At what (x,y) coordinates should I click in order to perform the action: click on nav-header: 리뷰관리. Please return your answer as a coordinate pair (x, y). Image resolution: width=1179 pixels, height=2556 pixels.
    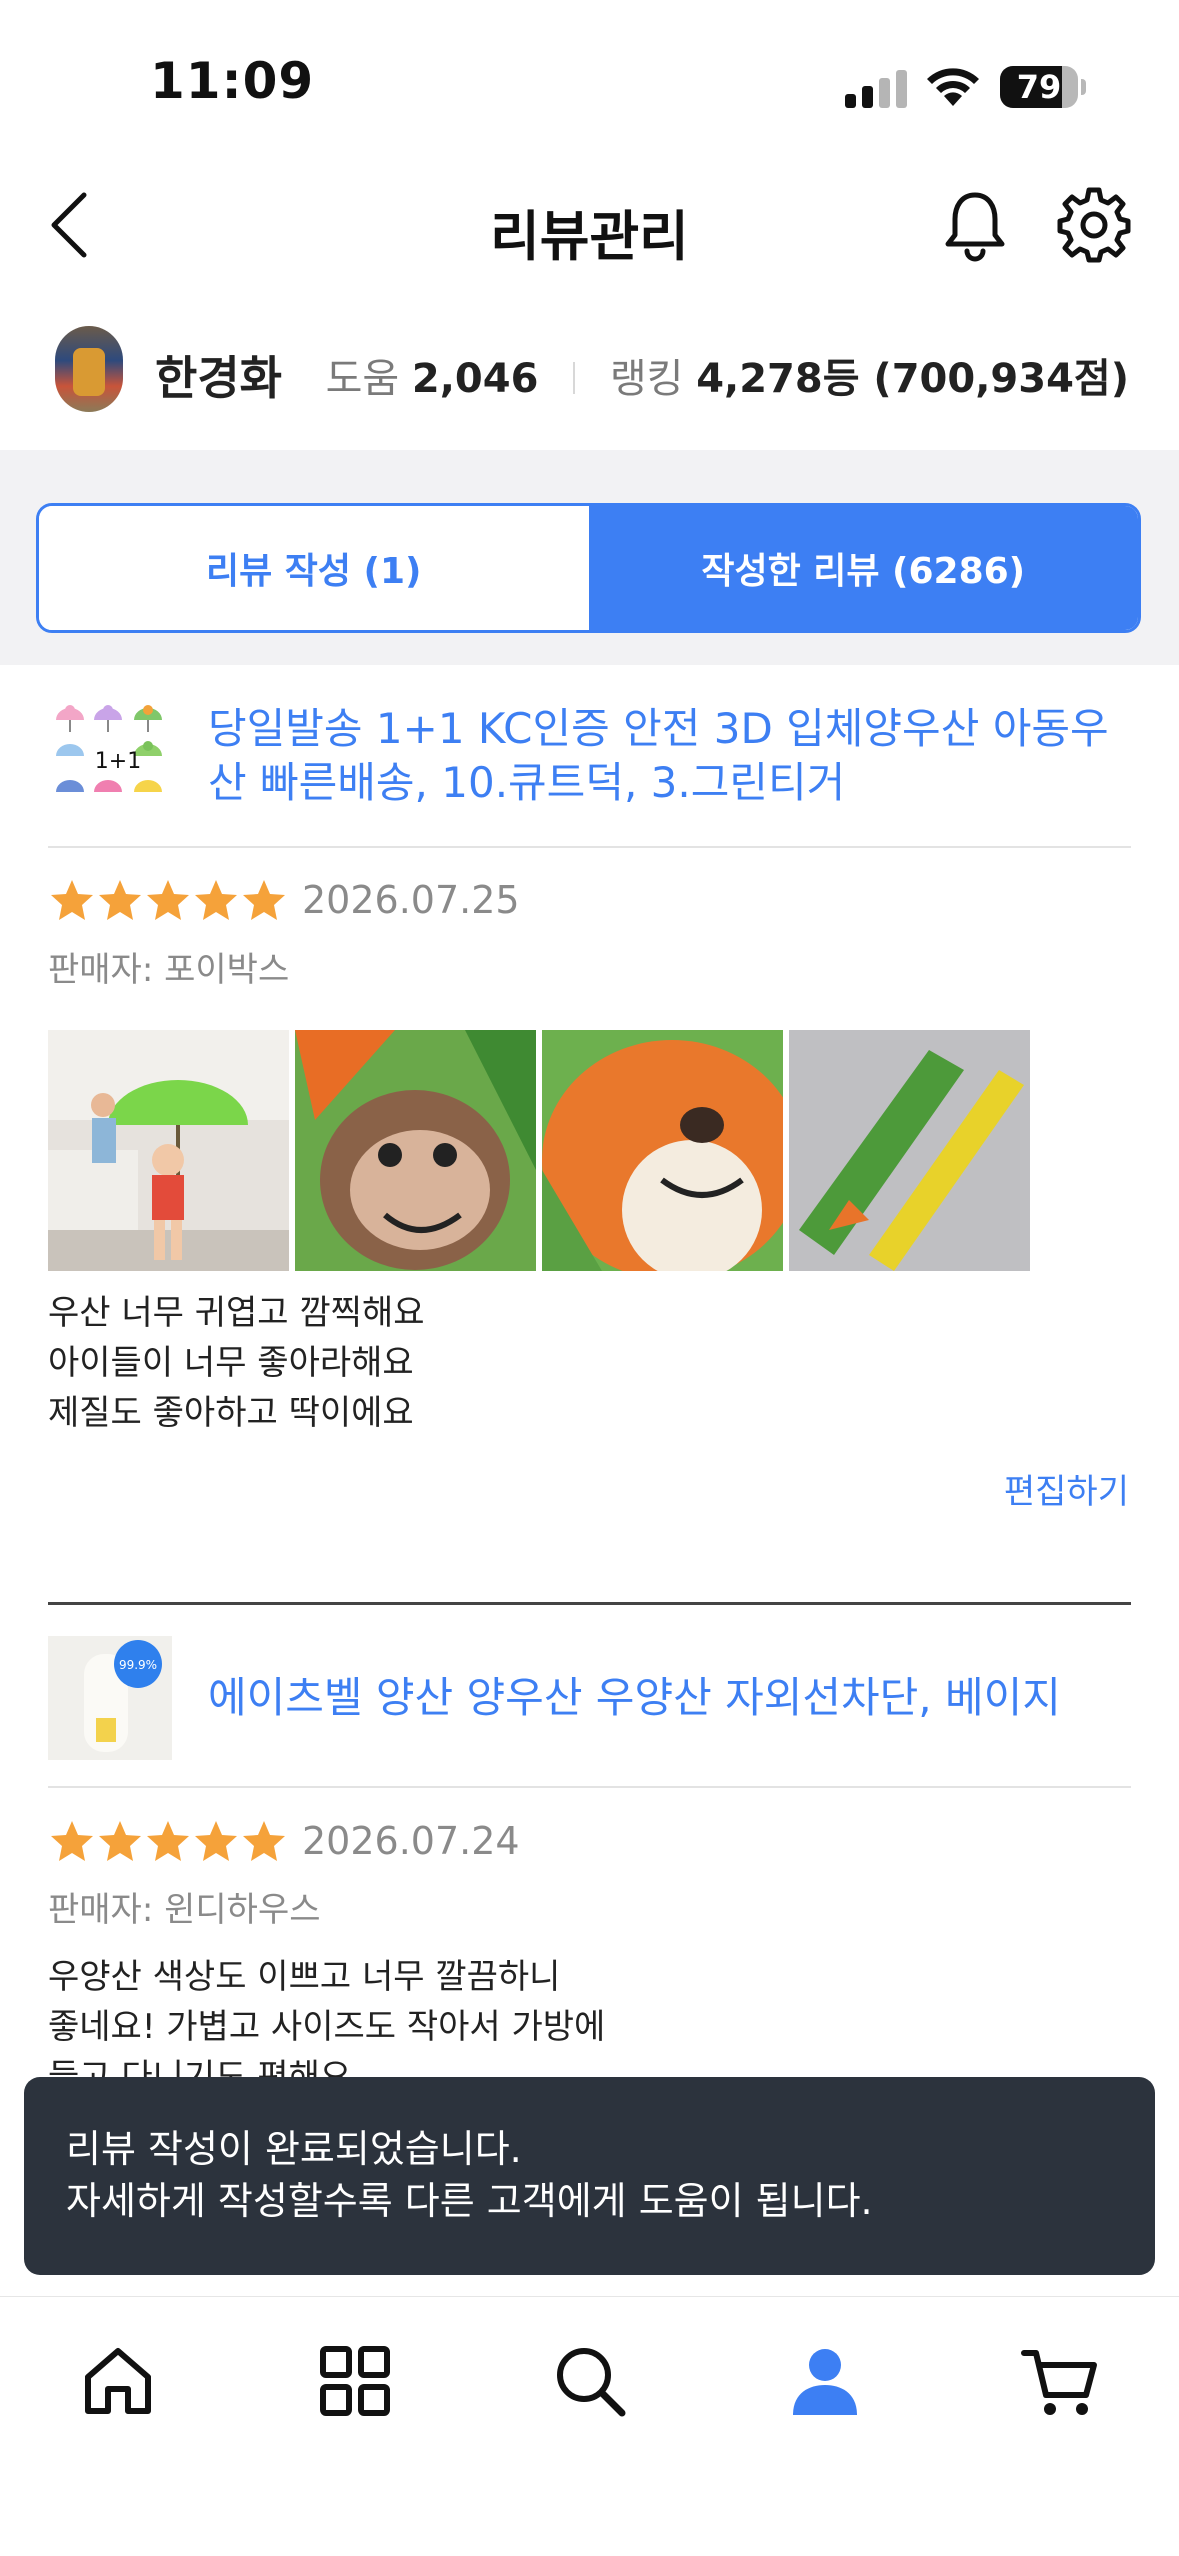
    Looking at the image, I should click on (589, 225).